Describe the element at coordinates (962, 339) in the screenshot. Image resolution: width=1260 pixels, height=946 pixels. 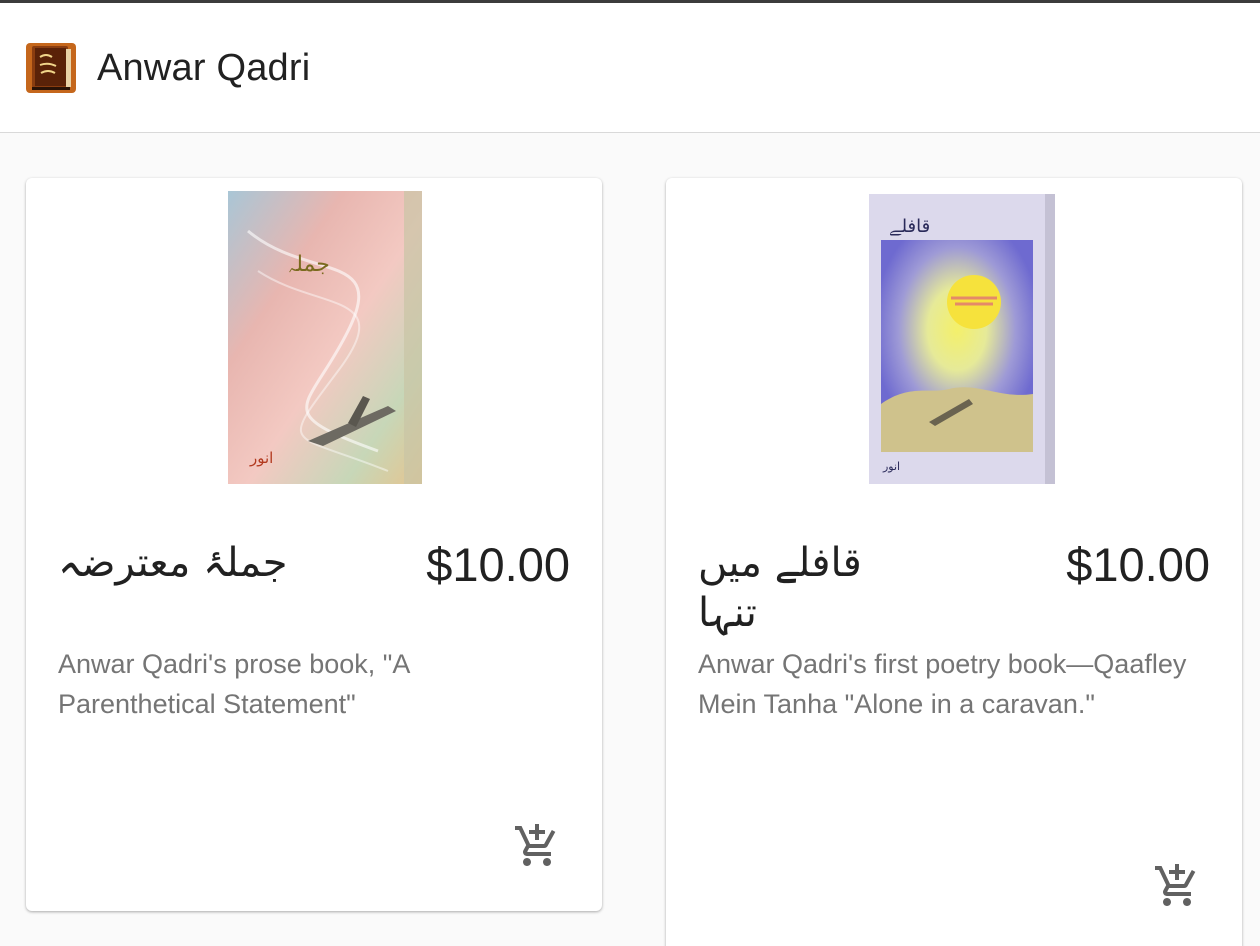
I see `book-cover-image: ﻗﺎﻓﻠﮯ ﺍﻧﻮﺭ` at that location.